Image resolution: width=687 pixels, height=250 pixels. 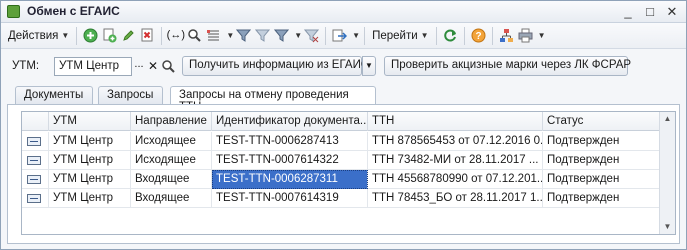 I want to click on cell-document-id: TEST-TTN-0007614319, so click(x=290, y=198).